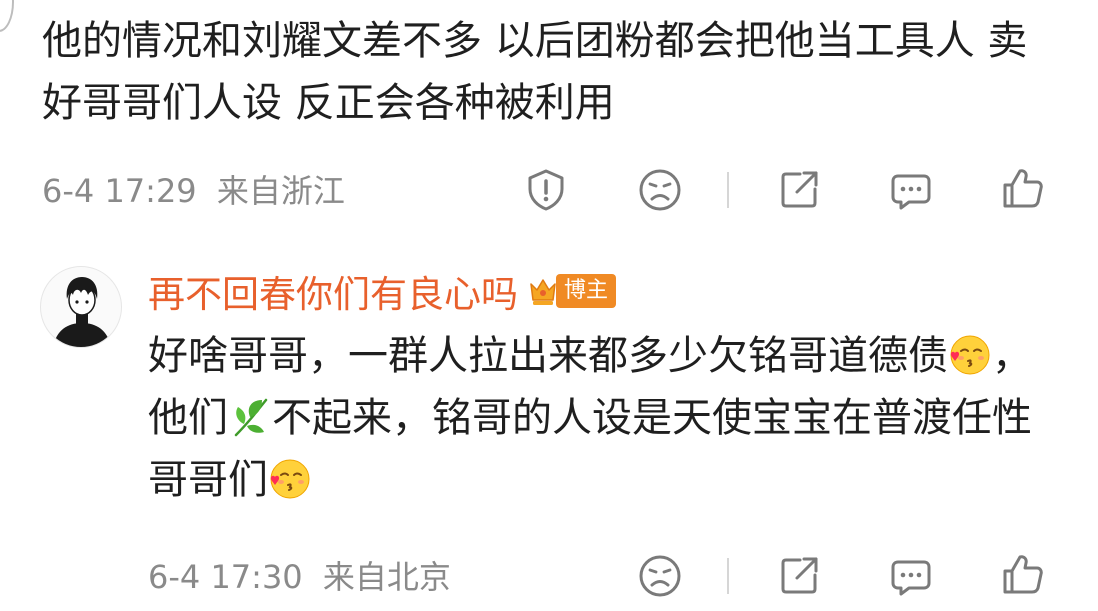 The width and height of the screenshot is (1098, 611). I want to click on previous-avatar-edge, so click(7, 16).